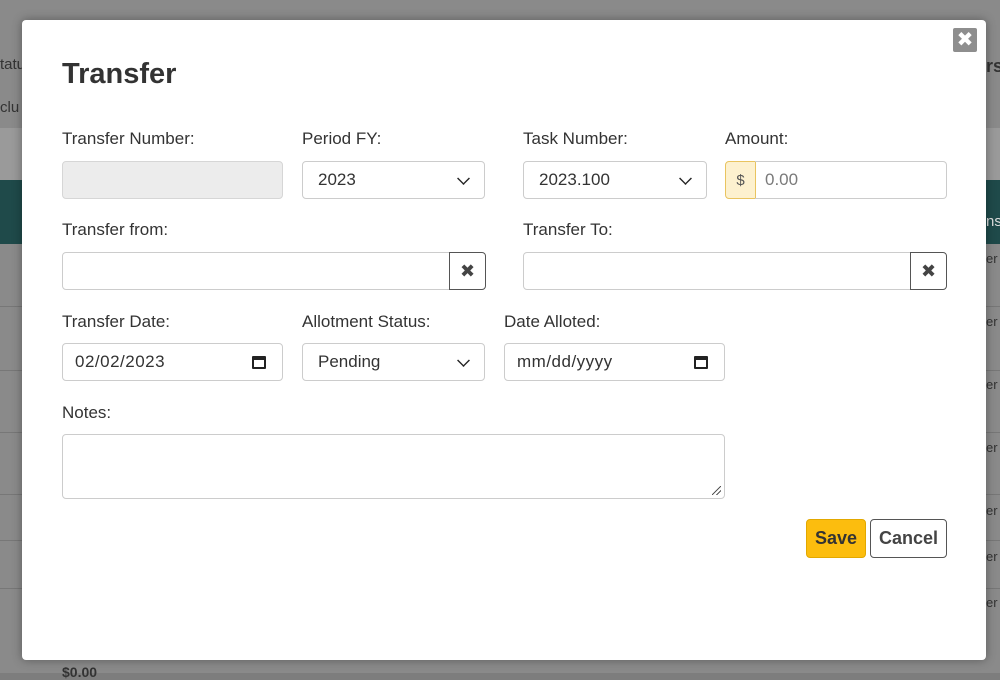 The height and width of the screenshot is (680, 1000). Describe the element at coordinates (575, 138) in the screenshot. I see `task-number-label: Task Number:` at that location.